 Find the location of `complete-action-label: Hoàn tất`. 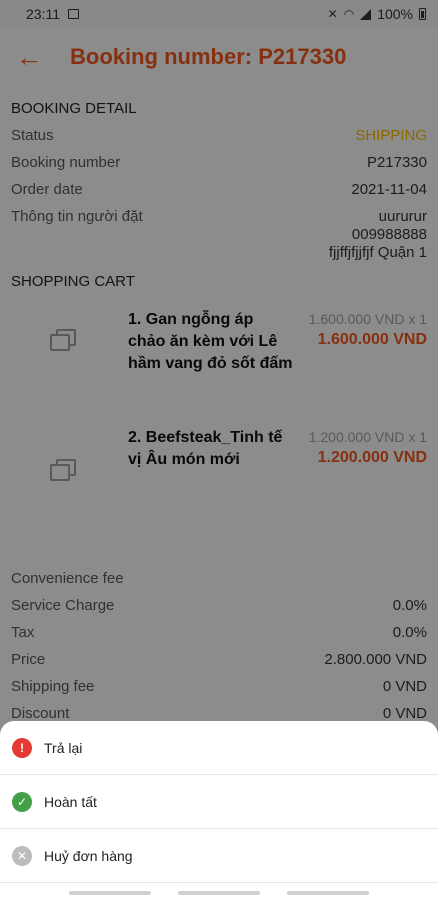

complete-action-label: Hoàn tất is located at coordinates (70, 801).